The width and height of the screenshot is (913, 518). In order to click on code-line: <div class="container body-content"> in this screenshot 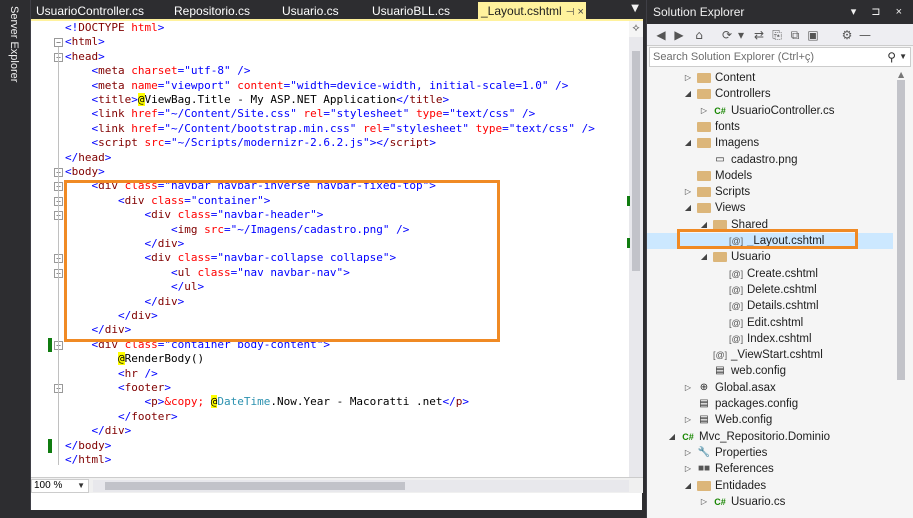, I will do `click(197, 345)`.